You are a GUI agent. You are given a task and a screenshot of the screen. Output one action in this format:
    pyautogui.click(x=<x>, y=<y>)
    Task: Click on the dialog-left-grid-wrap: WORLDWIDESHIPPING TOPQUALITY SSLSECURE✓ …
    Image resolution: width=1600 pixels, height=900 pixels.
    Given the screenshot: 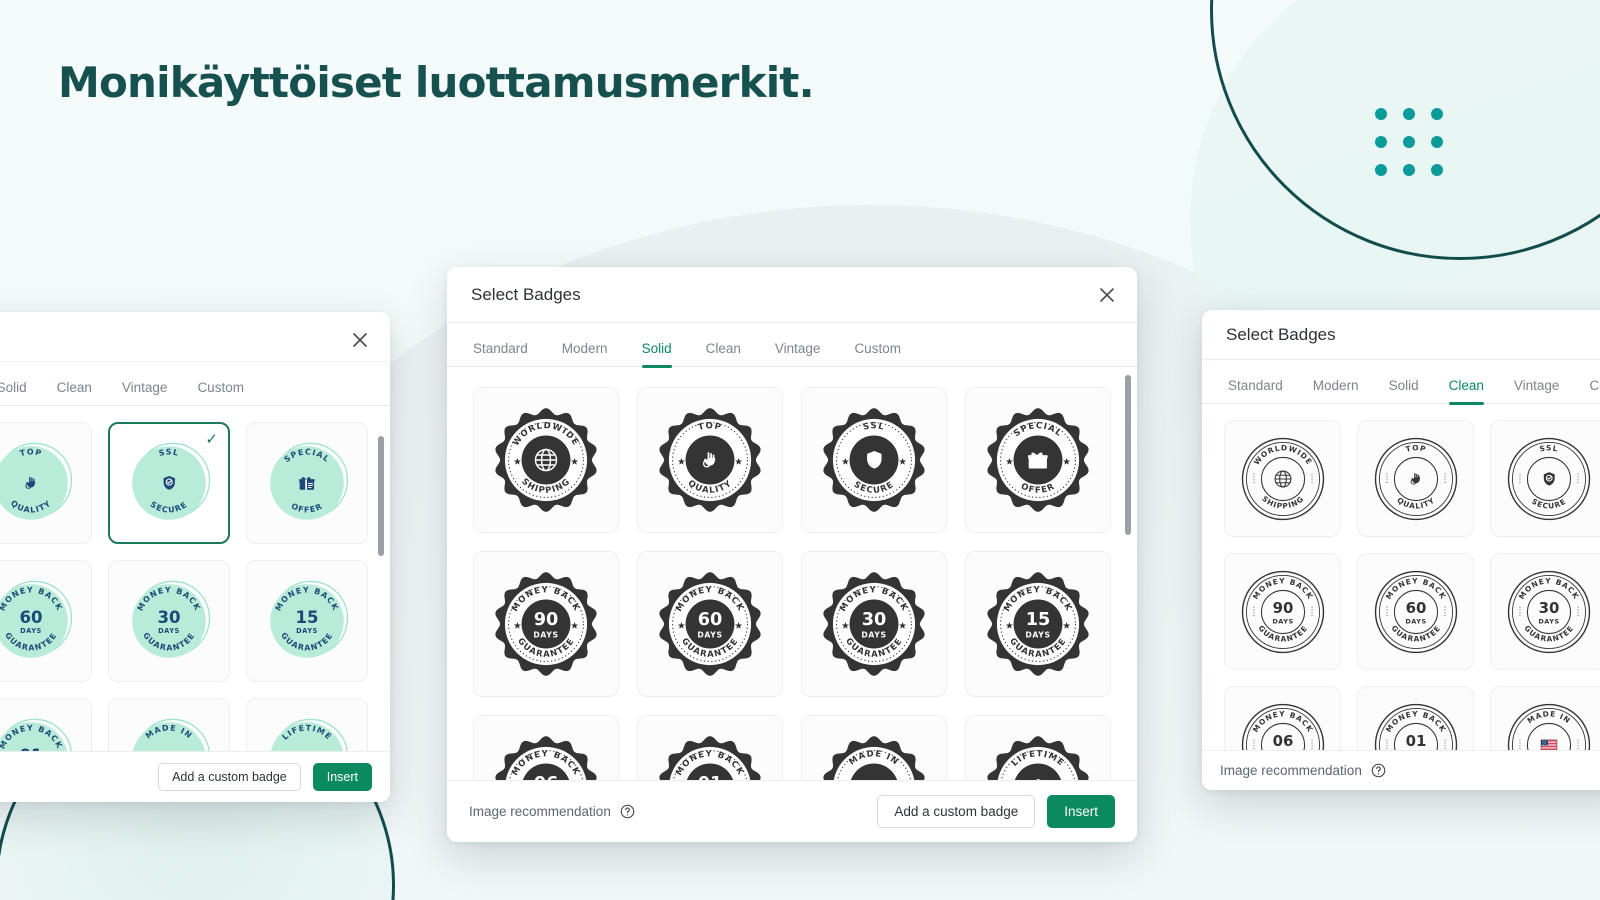 What is the action you would take?
    pyautogui.click(x=195, y=578)
    